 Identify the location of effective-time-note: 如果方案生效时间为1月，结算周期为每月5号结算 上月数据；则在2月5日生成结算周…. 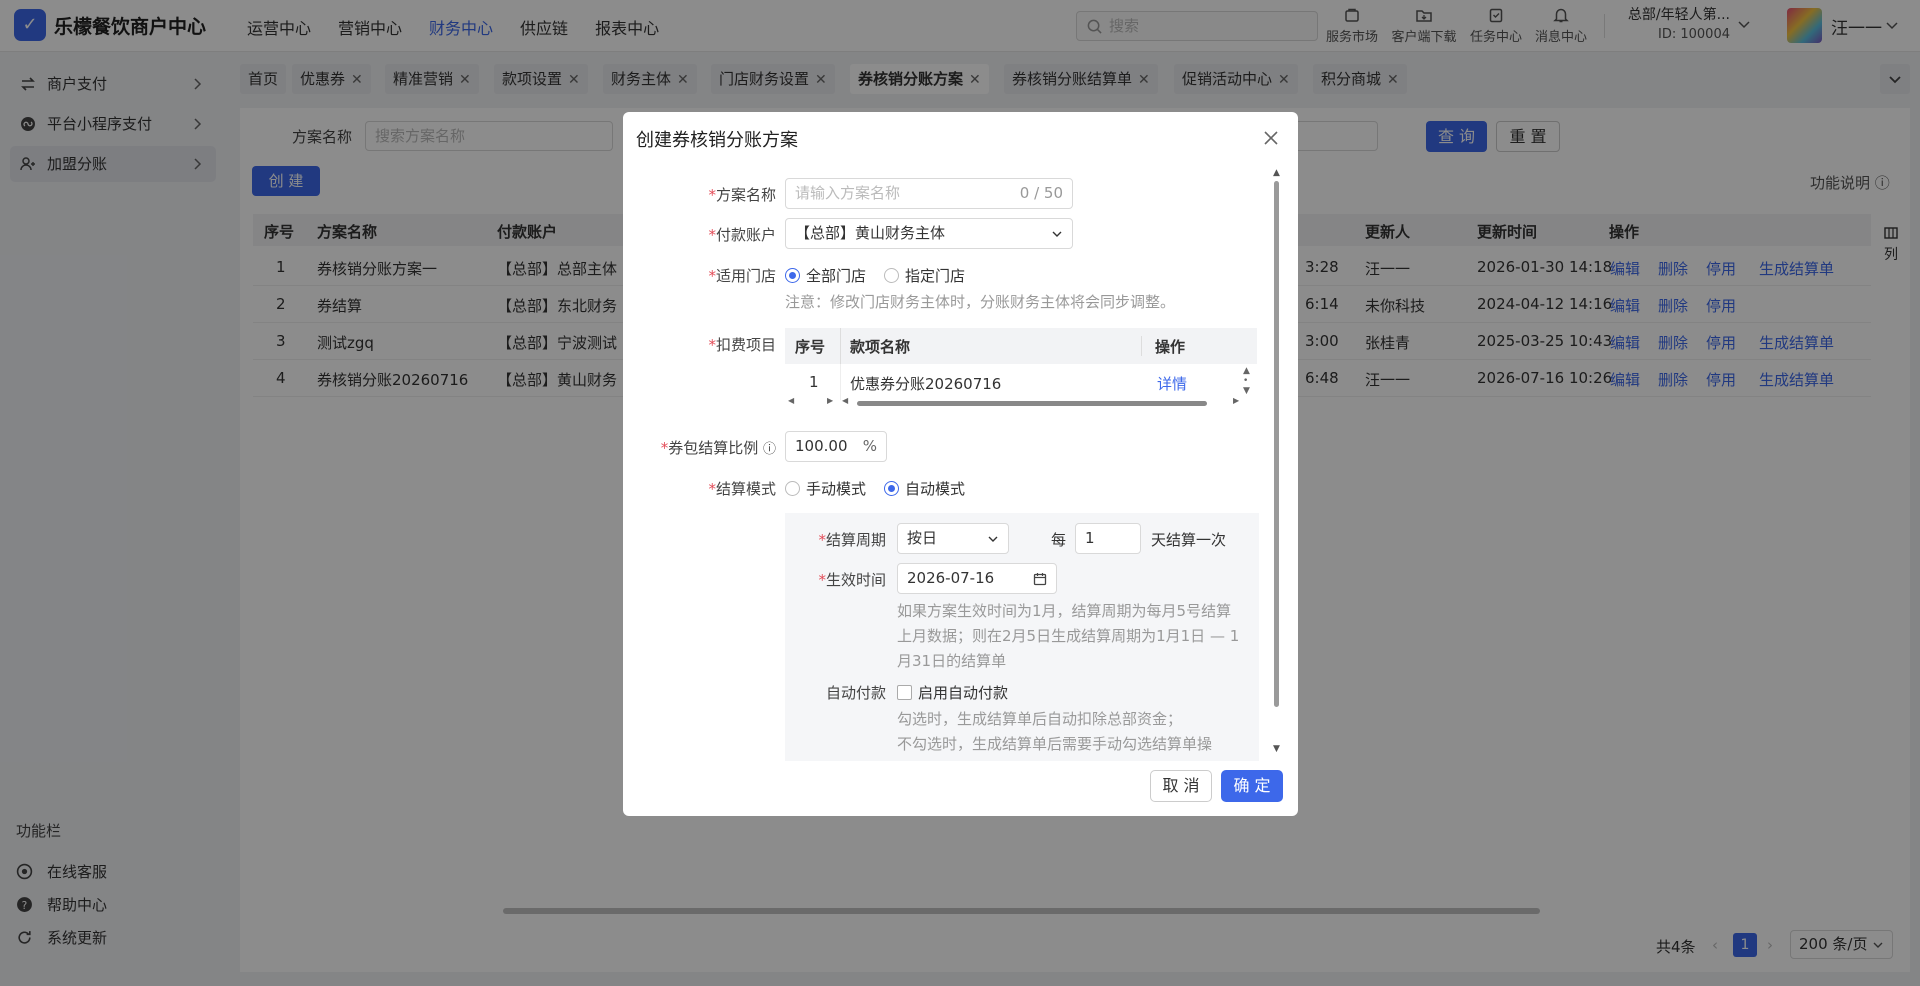
(1068, 636).